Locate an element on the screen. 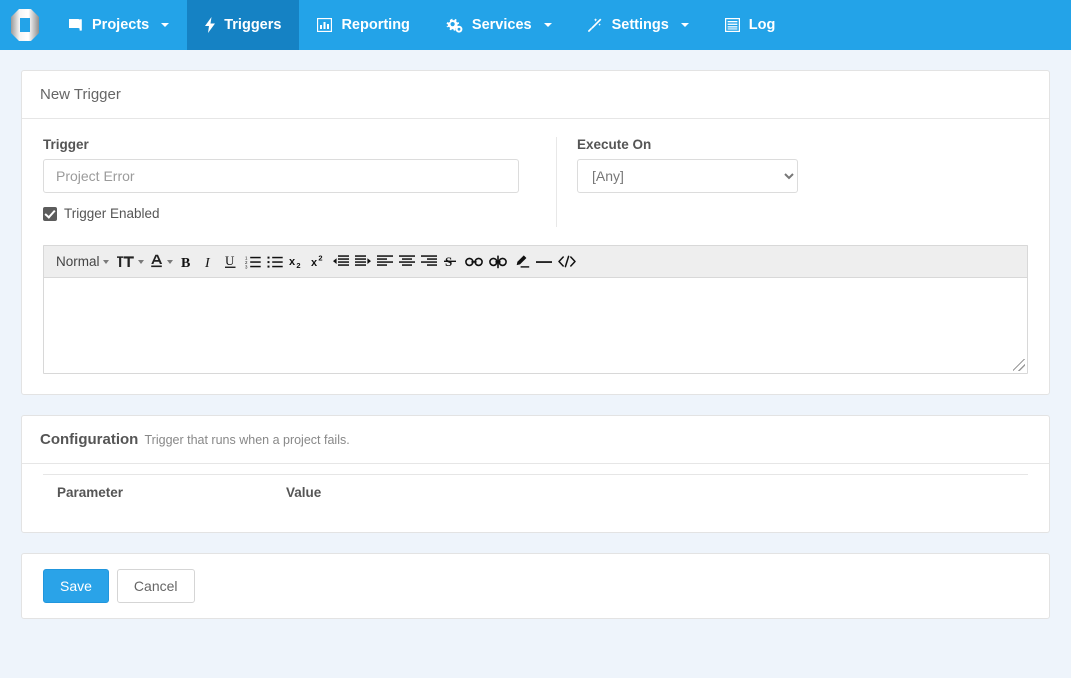 The image size is (1071, 678). format-dropdown-label: Normal is located at coordinates (78, 261).